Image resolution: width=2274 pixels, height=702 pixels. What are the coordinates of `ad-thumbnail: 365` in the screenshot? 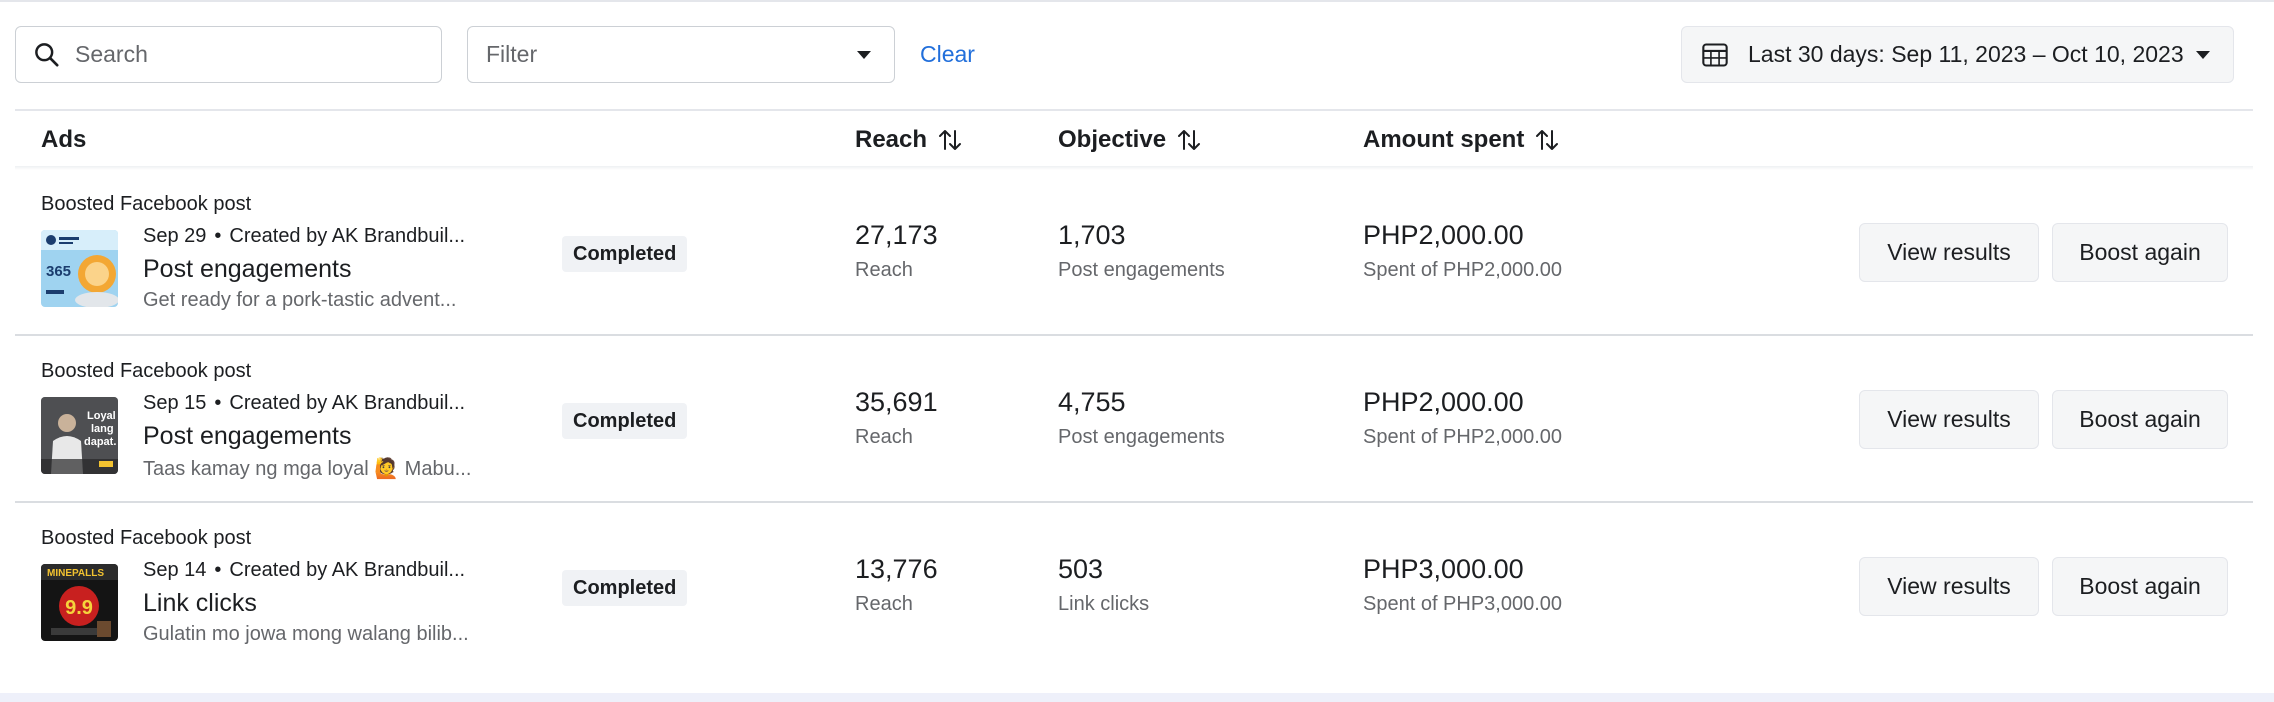 It's located at (79, 268).